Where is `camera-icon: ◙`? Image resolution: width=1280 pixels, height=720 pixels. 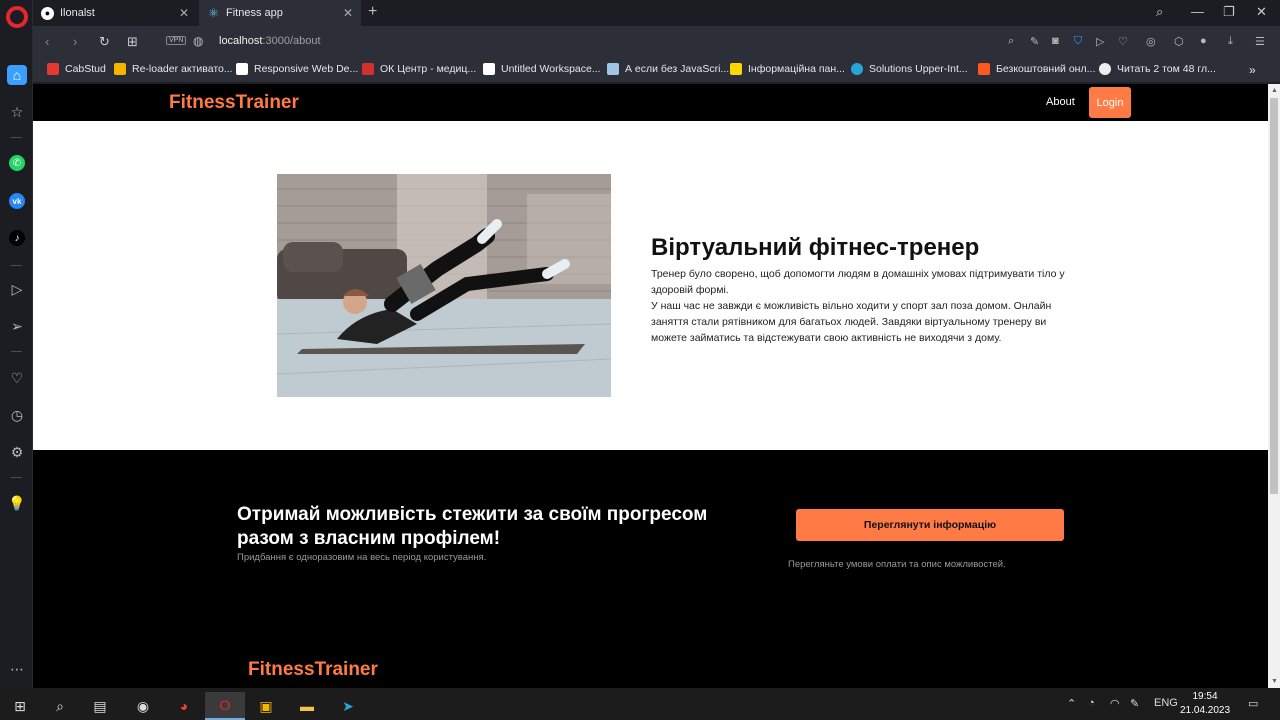 camera-icon: ◙ is located at coordinates (1055, 41).